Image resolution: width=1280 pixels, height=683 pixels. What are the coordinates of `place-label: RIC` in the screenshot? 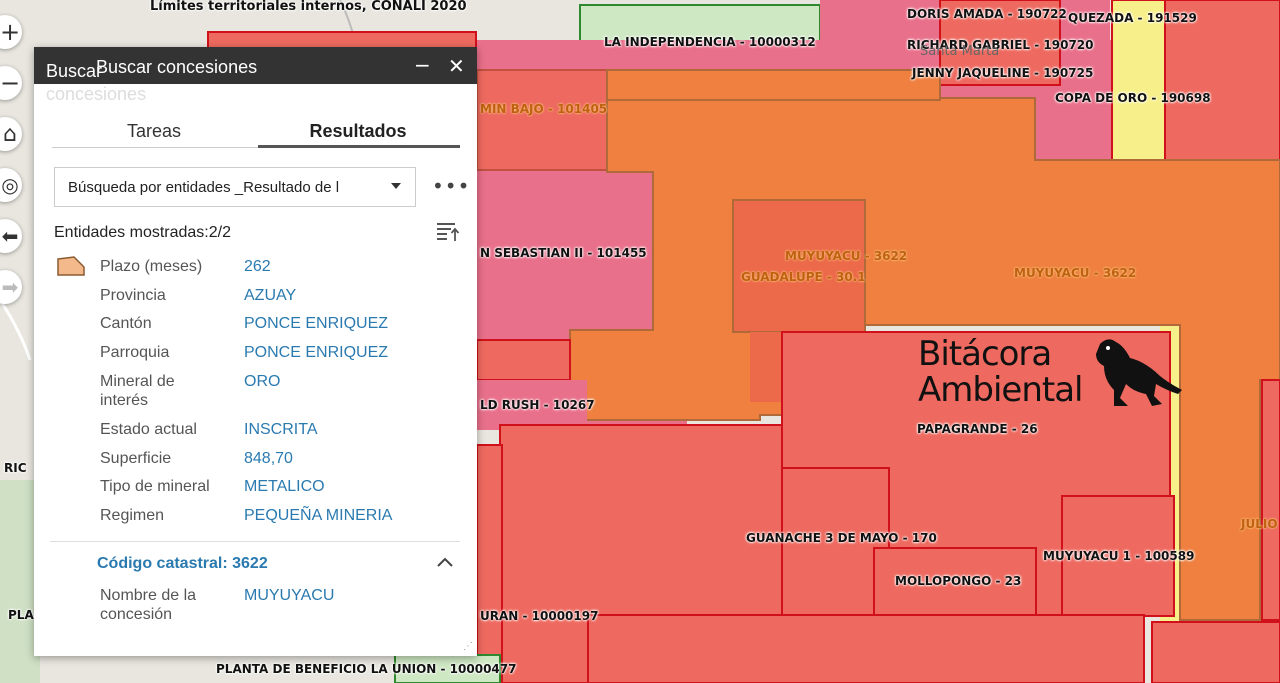 It's located at (15, 468).